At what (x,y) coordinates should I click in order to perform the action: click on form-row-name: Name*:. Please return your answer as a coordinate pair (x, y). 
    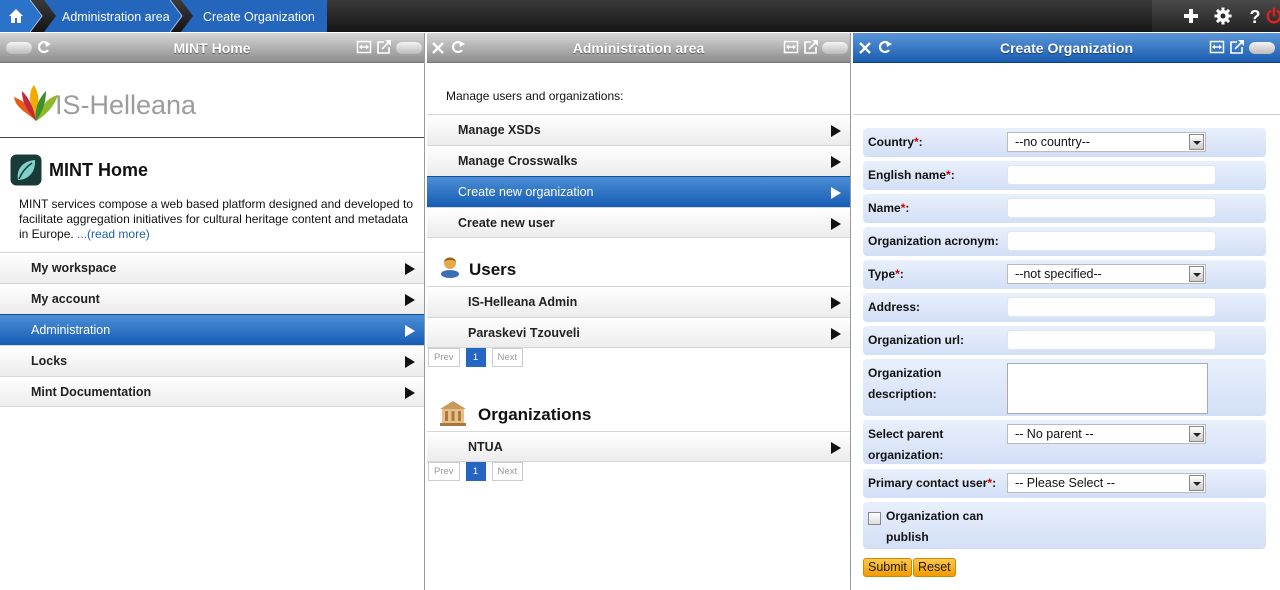
    Looking at the image, I should click on (1064, 208).